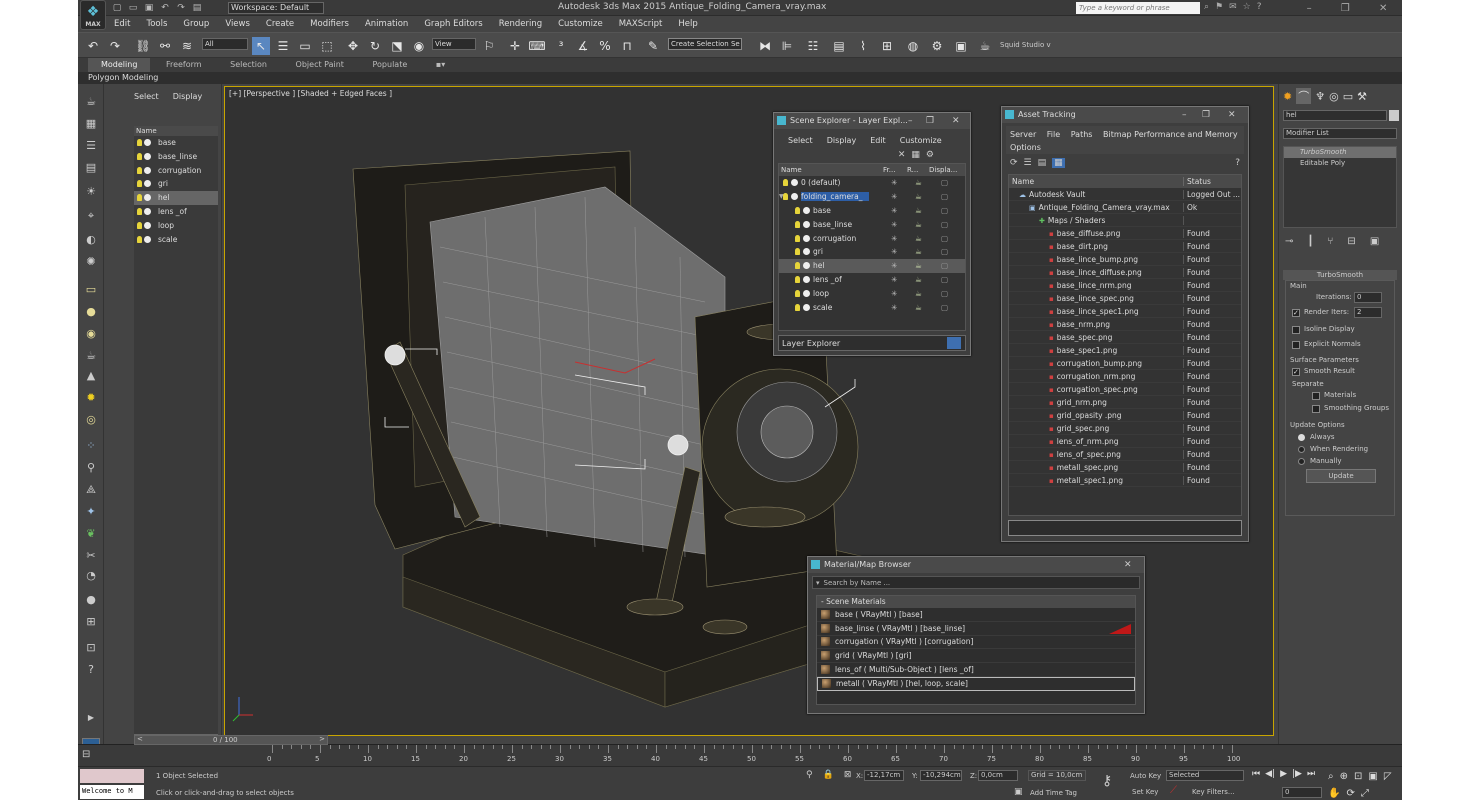 The image size is (1480, 800). I want to click on material-item: corrugation ( VRayMtl ) [corrugation], so click(976, 643).